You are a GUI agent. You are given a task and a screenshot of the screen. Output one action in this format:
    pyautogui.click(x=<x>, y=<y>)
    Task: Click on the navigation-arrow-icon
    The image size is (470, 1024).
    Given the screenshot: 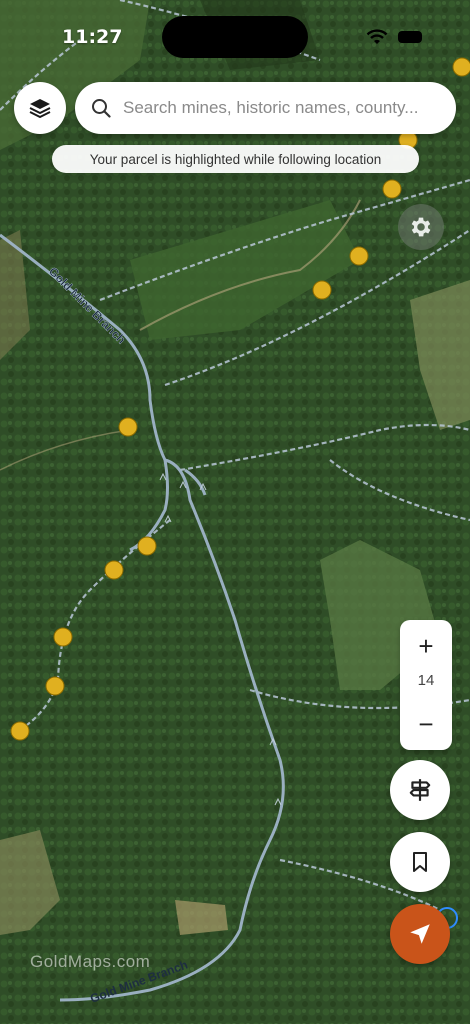 What is the action you would take?
    pyautogui.click(x=420, y=934)
    